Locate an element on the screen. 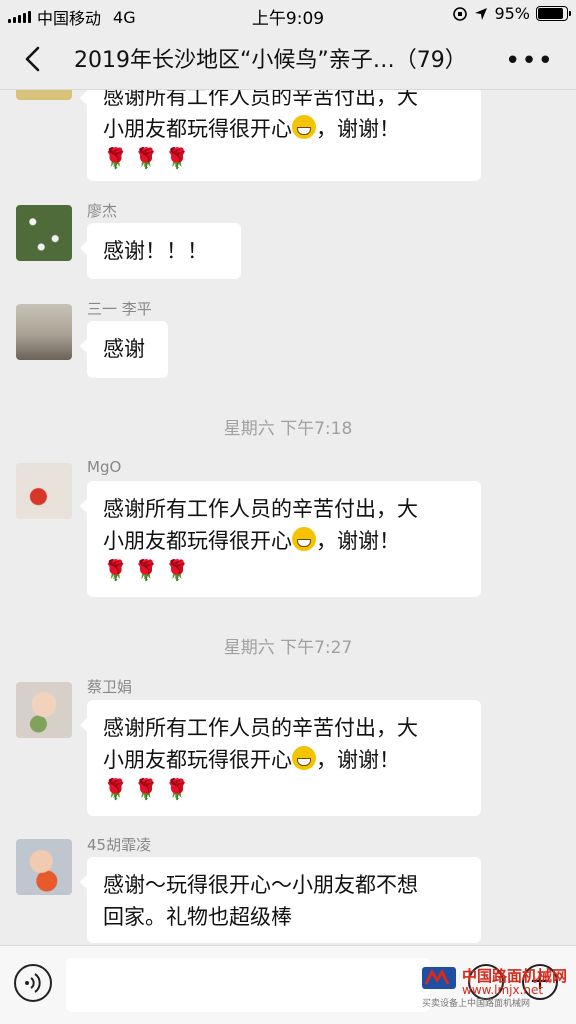 The height and width of the screenshot is (1024, 576). message-bubble: 感谢 is located at coordinates (124, 349).